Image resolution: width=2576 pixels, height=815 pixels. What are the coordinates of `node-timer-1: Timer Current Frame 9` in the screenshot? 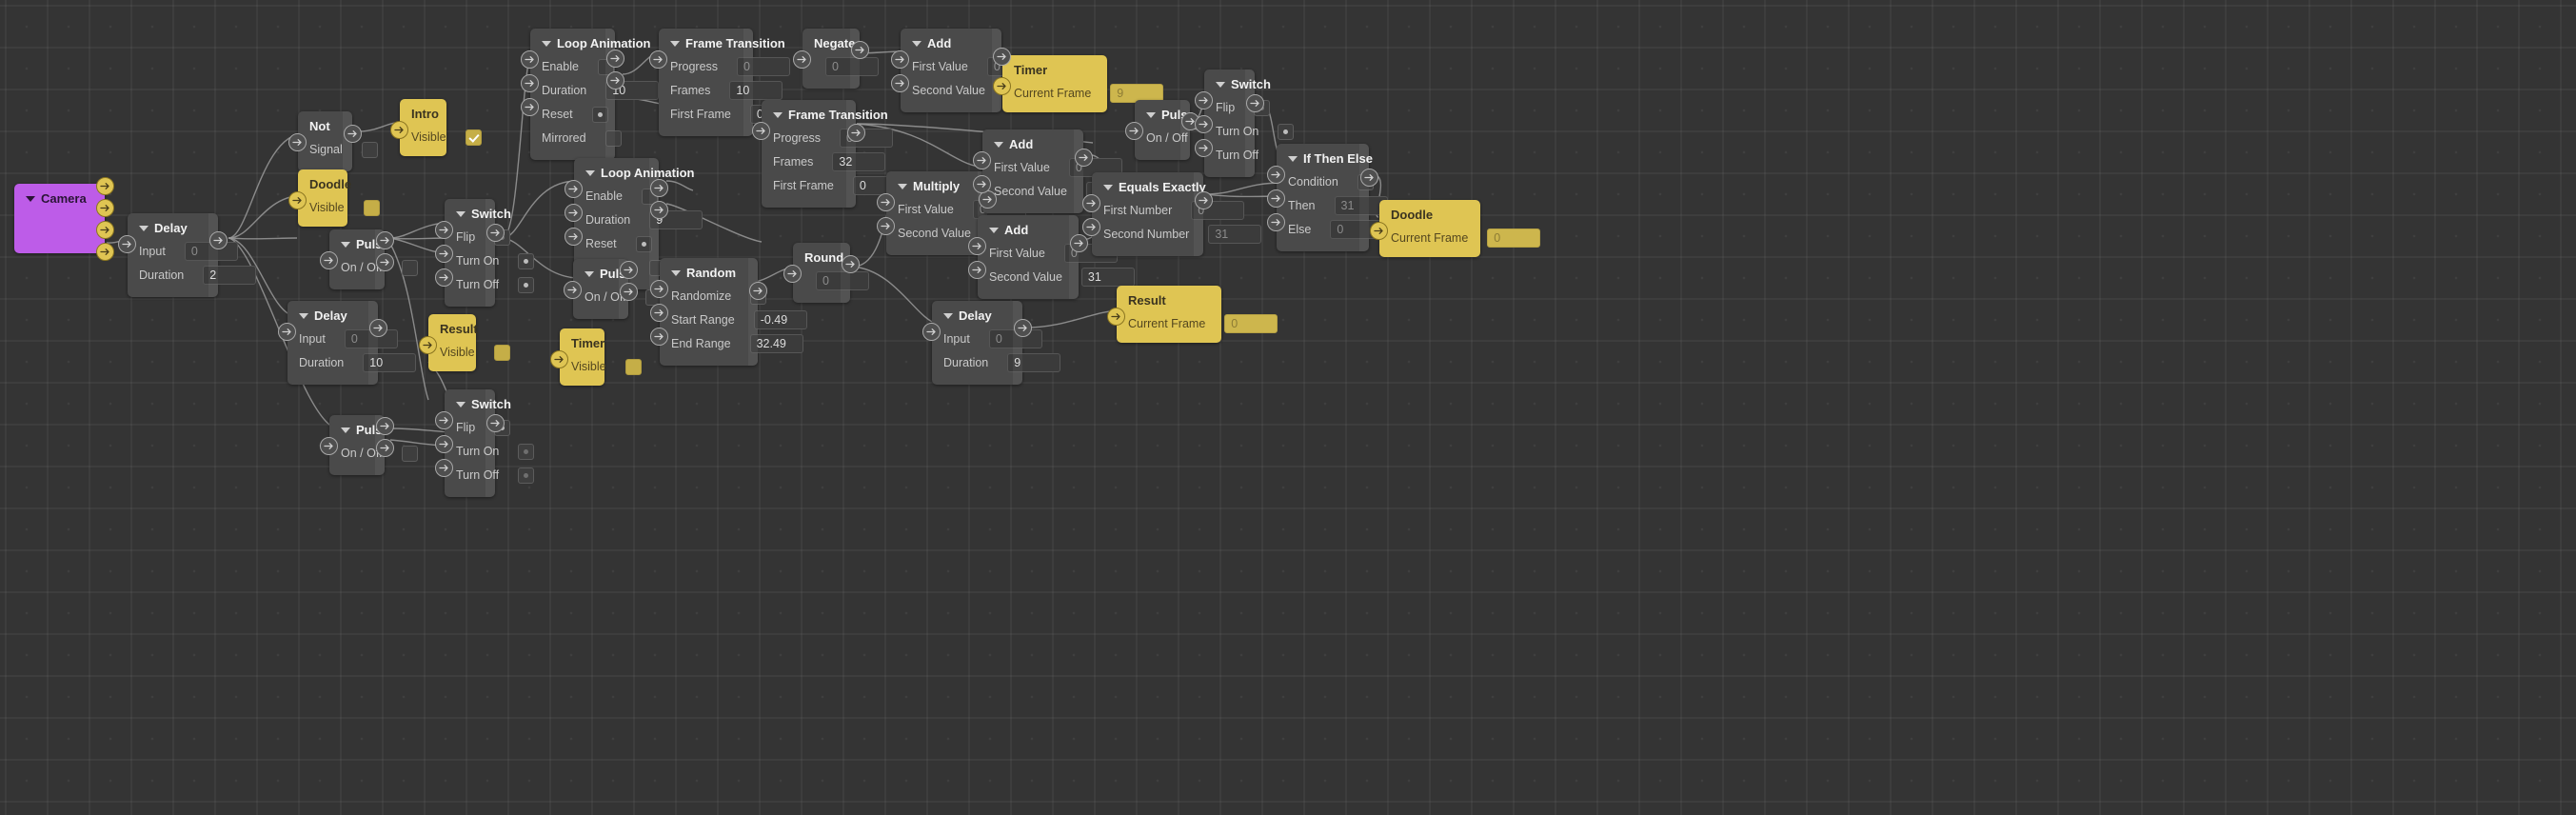 It's located at (1083, 83).